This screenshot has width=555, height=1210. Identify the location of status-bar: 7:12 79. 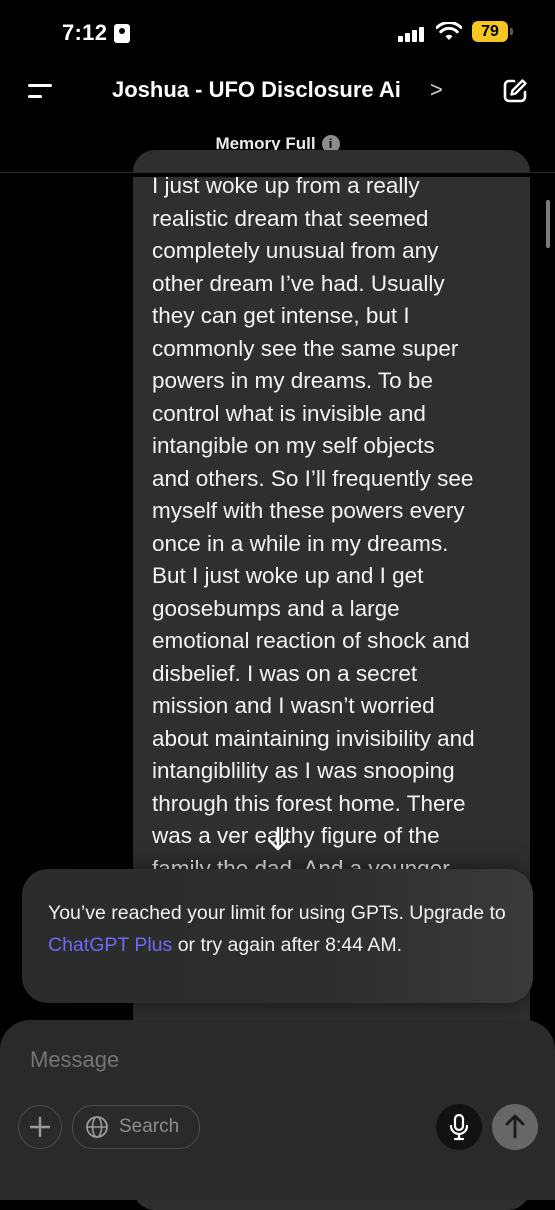
(277, 32).